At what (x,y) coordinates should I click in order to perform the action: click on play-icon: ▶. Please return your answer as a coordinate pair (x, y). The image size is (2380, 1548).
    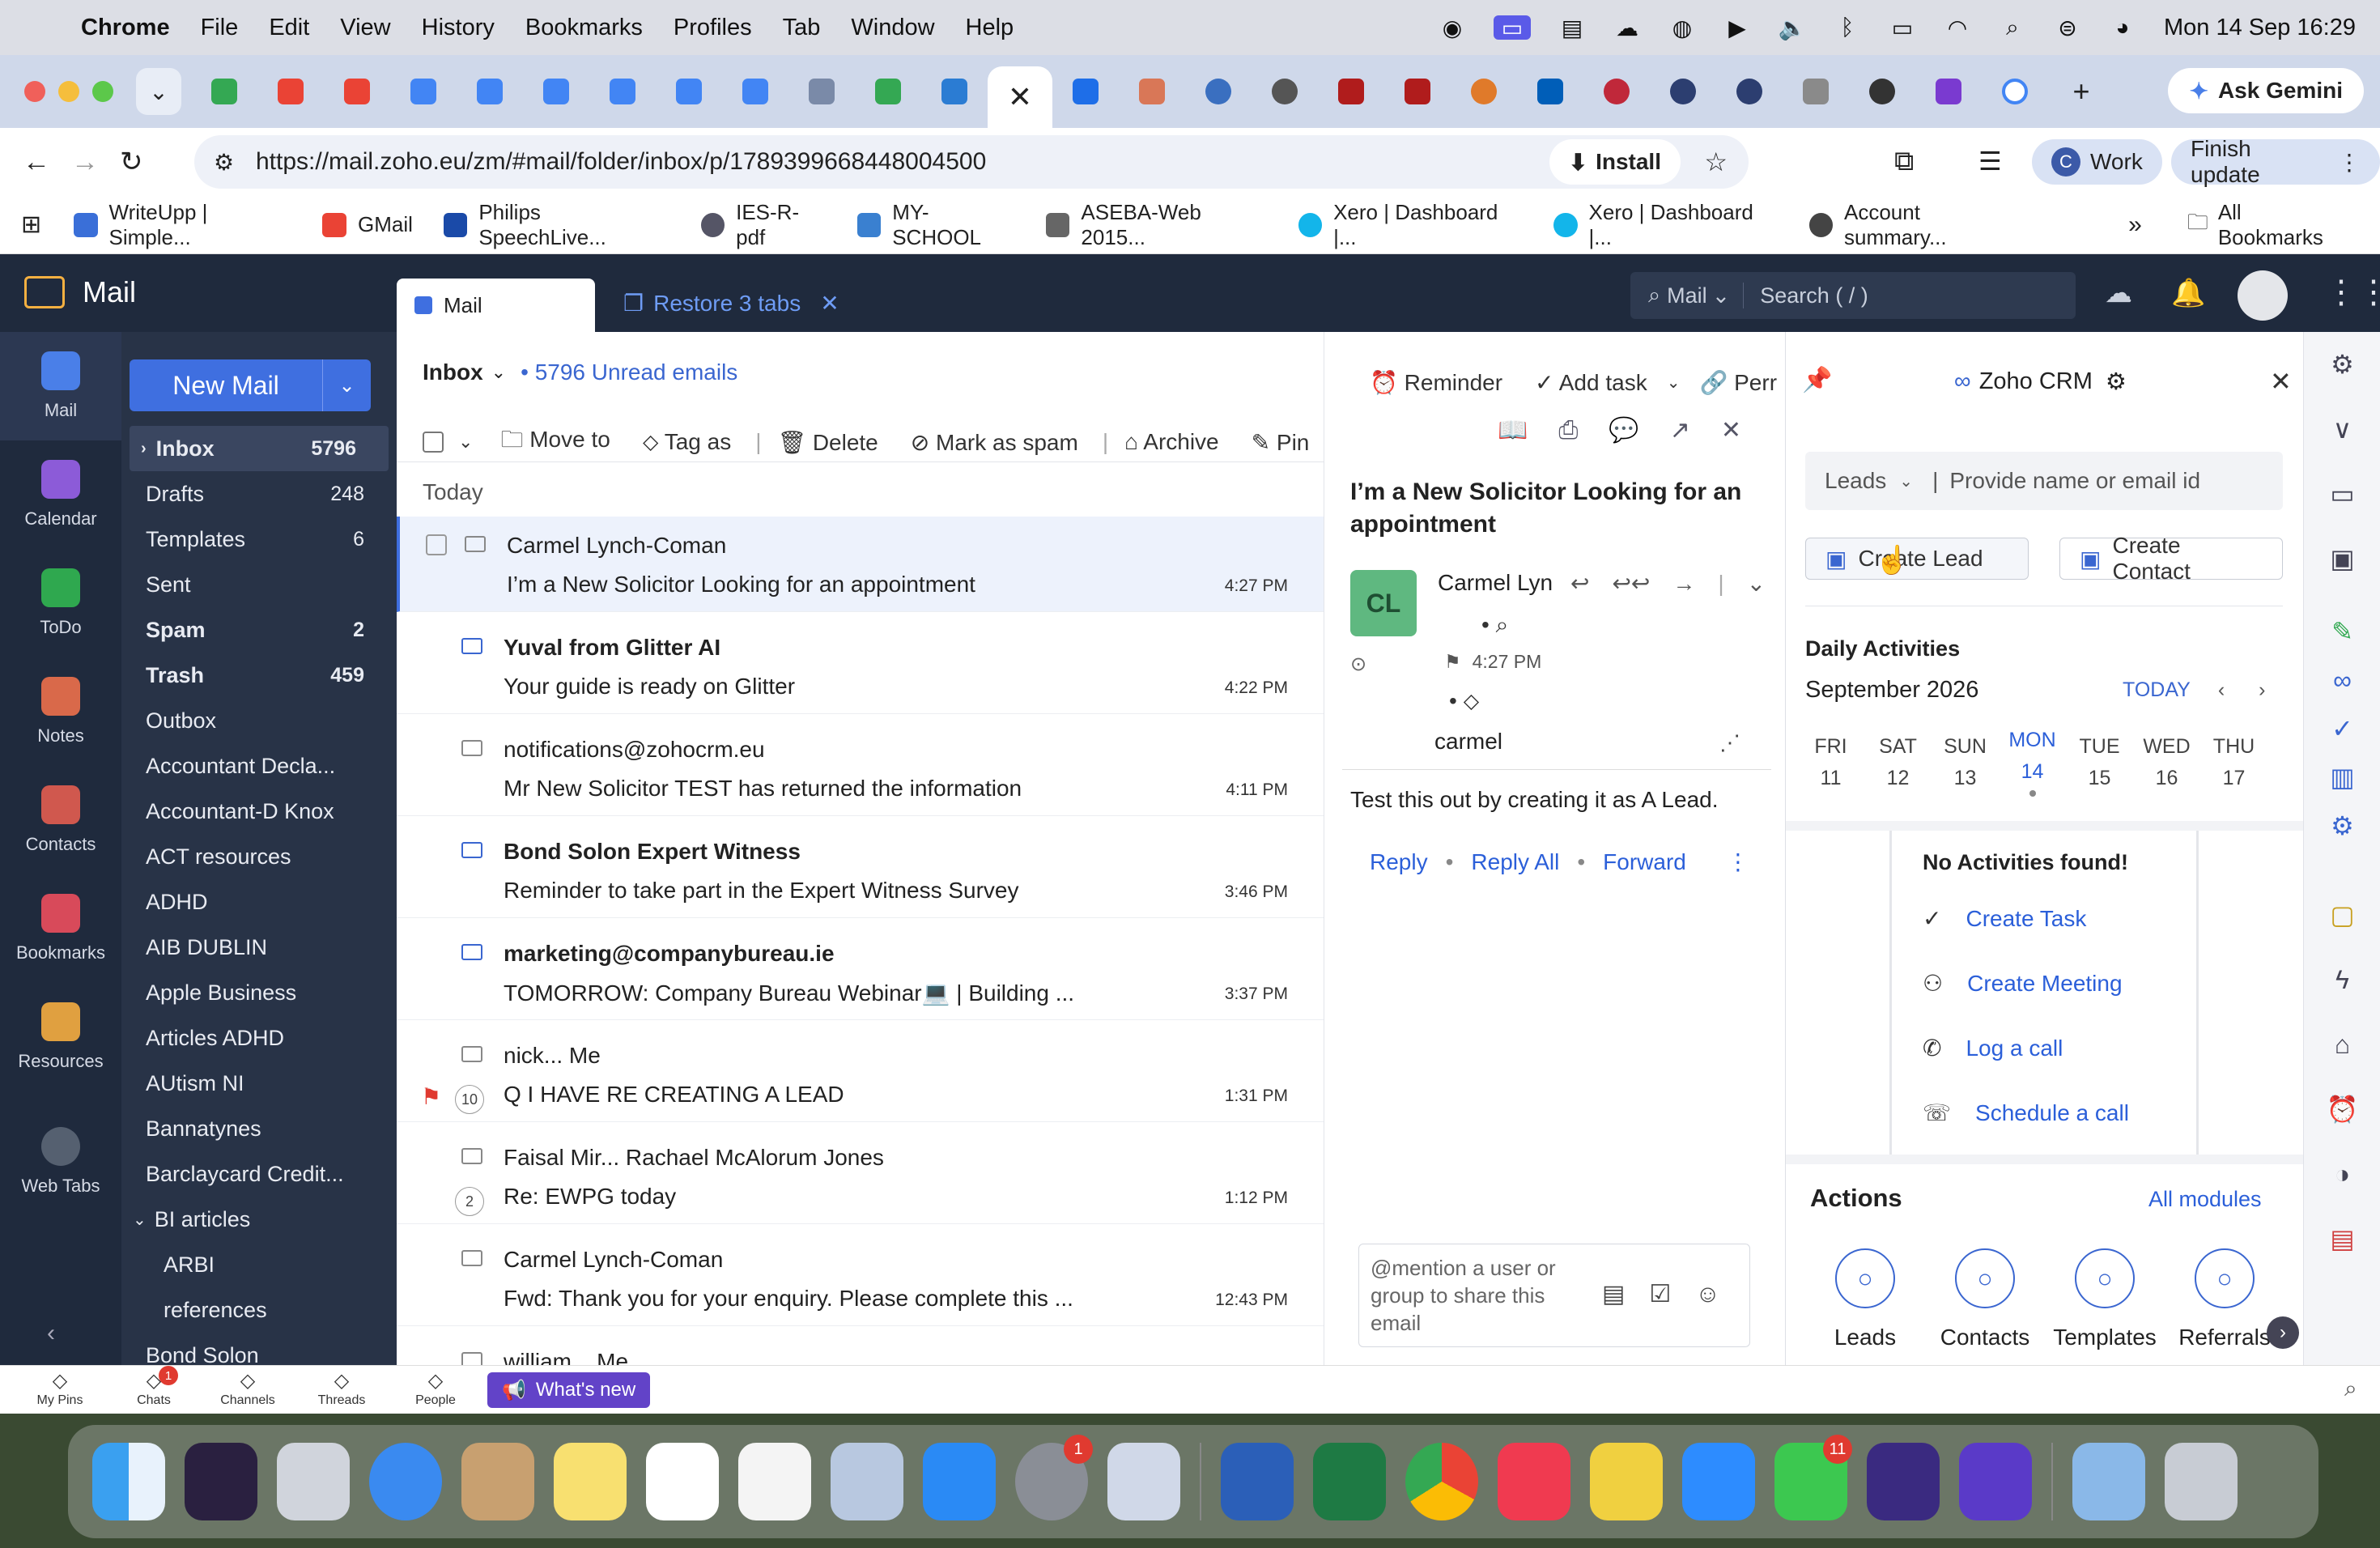
    Looking at the image, I should click on (1737, 27).